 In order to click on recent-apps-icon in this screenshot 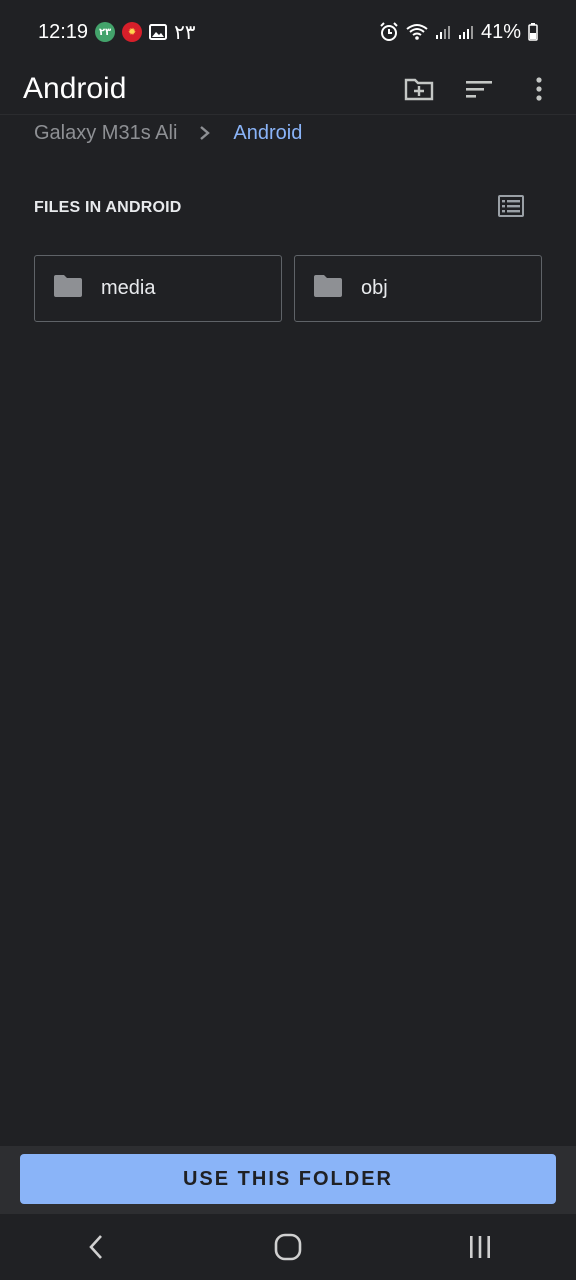, I will do `click(480, 1247)`.